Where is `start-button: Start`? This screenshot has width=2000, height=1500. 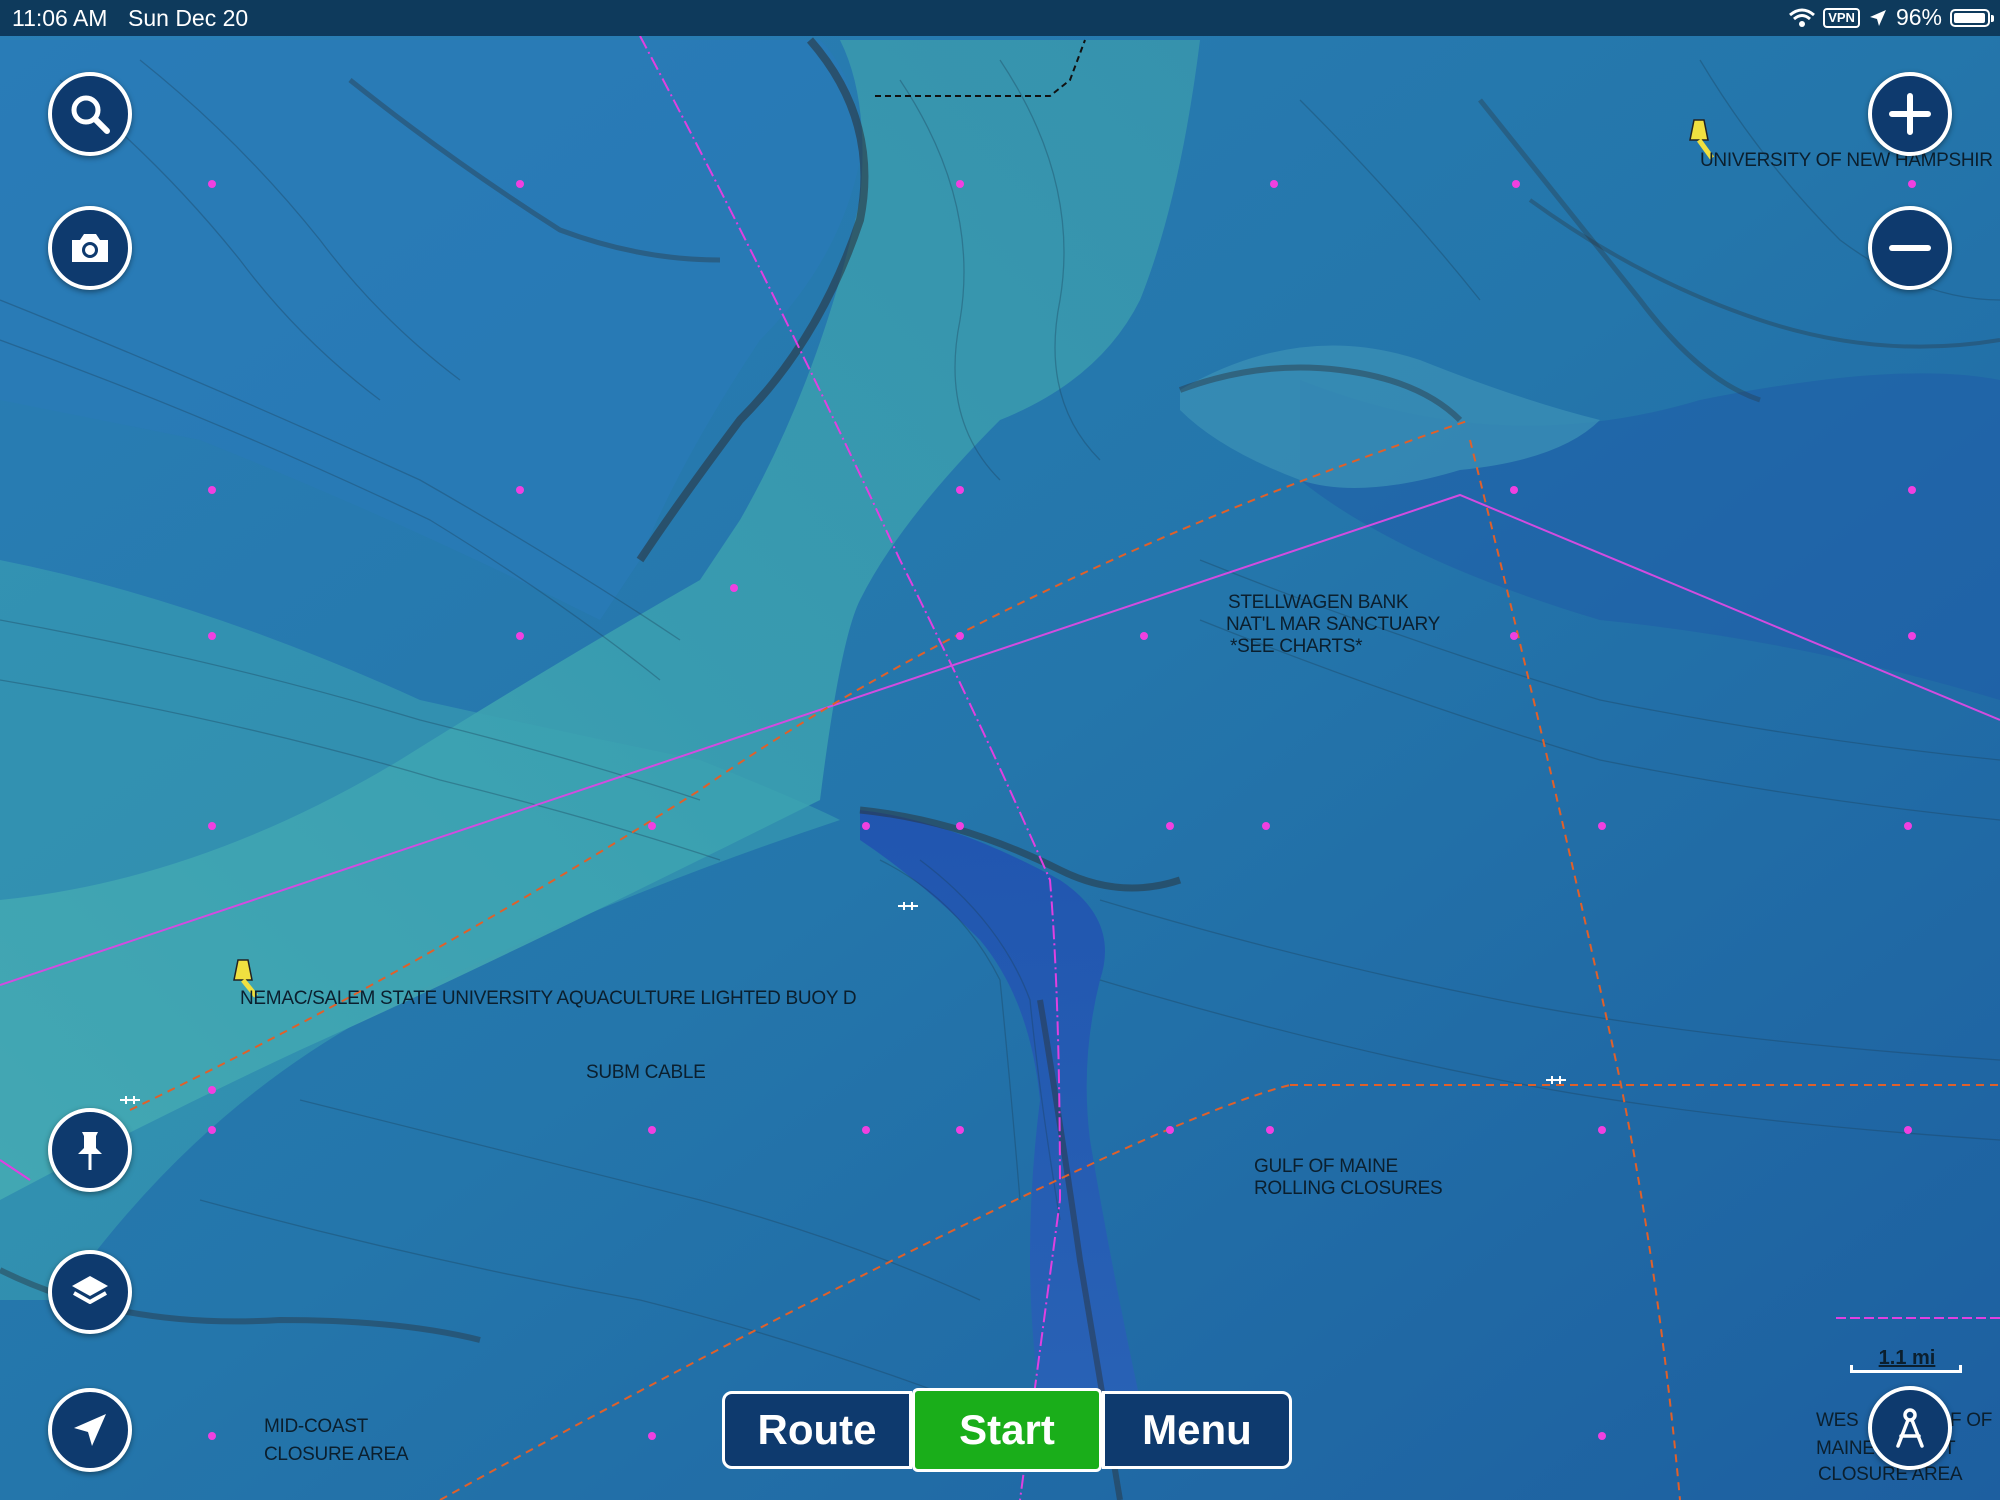 start-button: Start is located at coordinates (1007, 1430).